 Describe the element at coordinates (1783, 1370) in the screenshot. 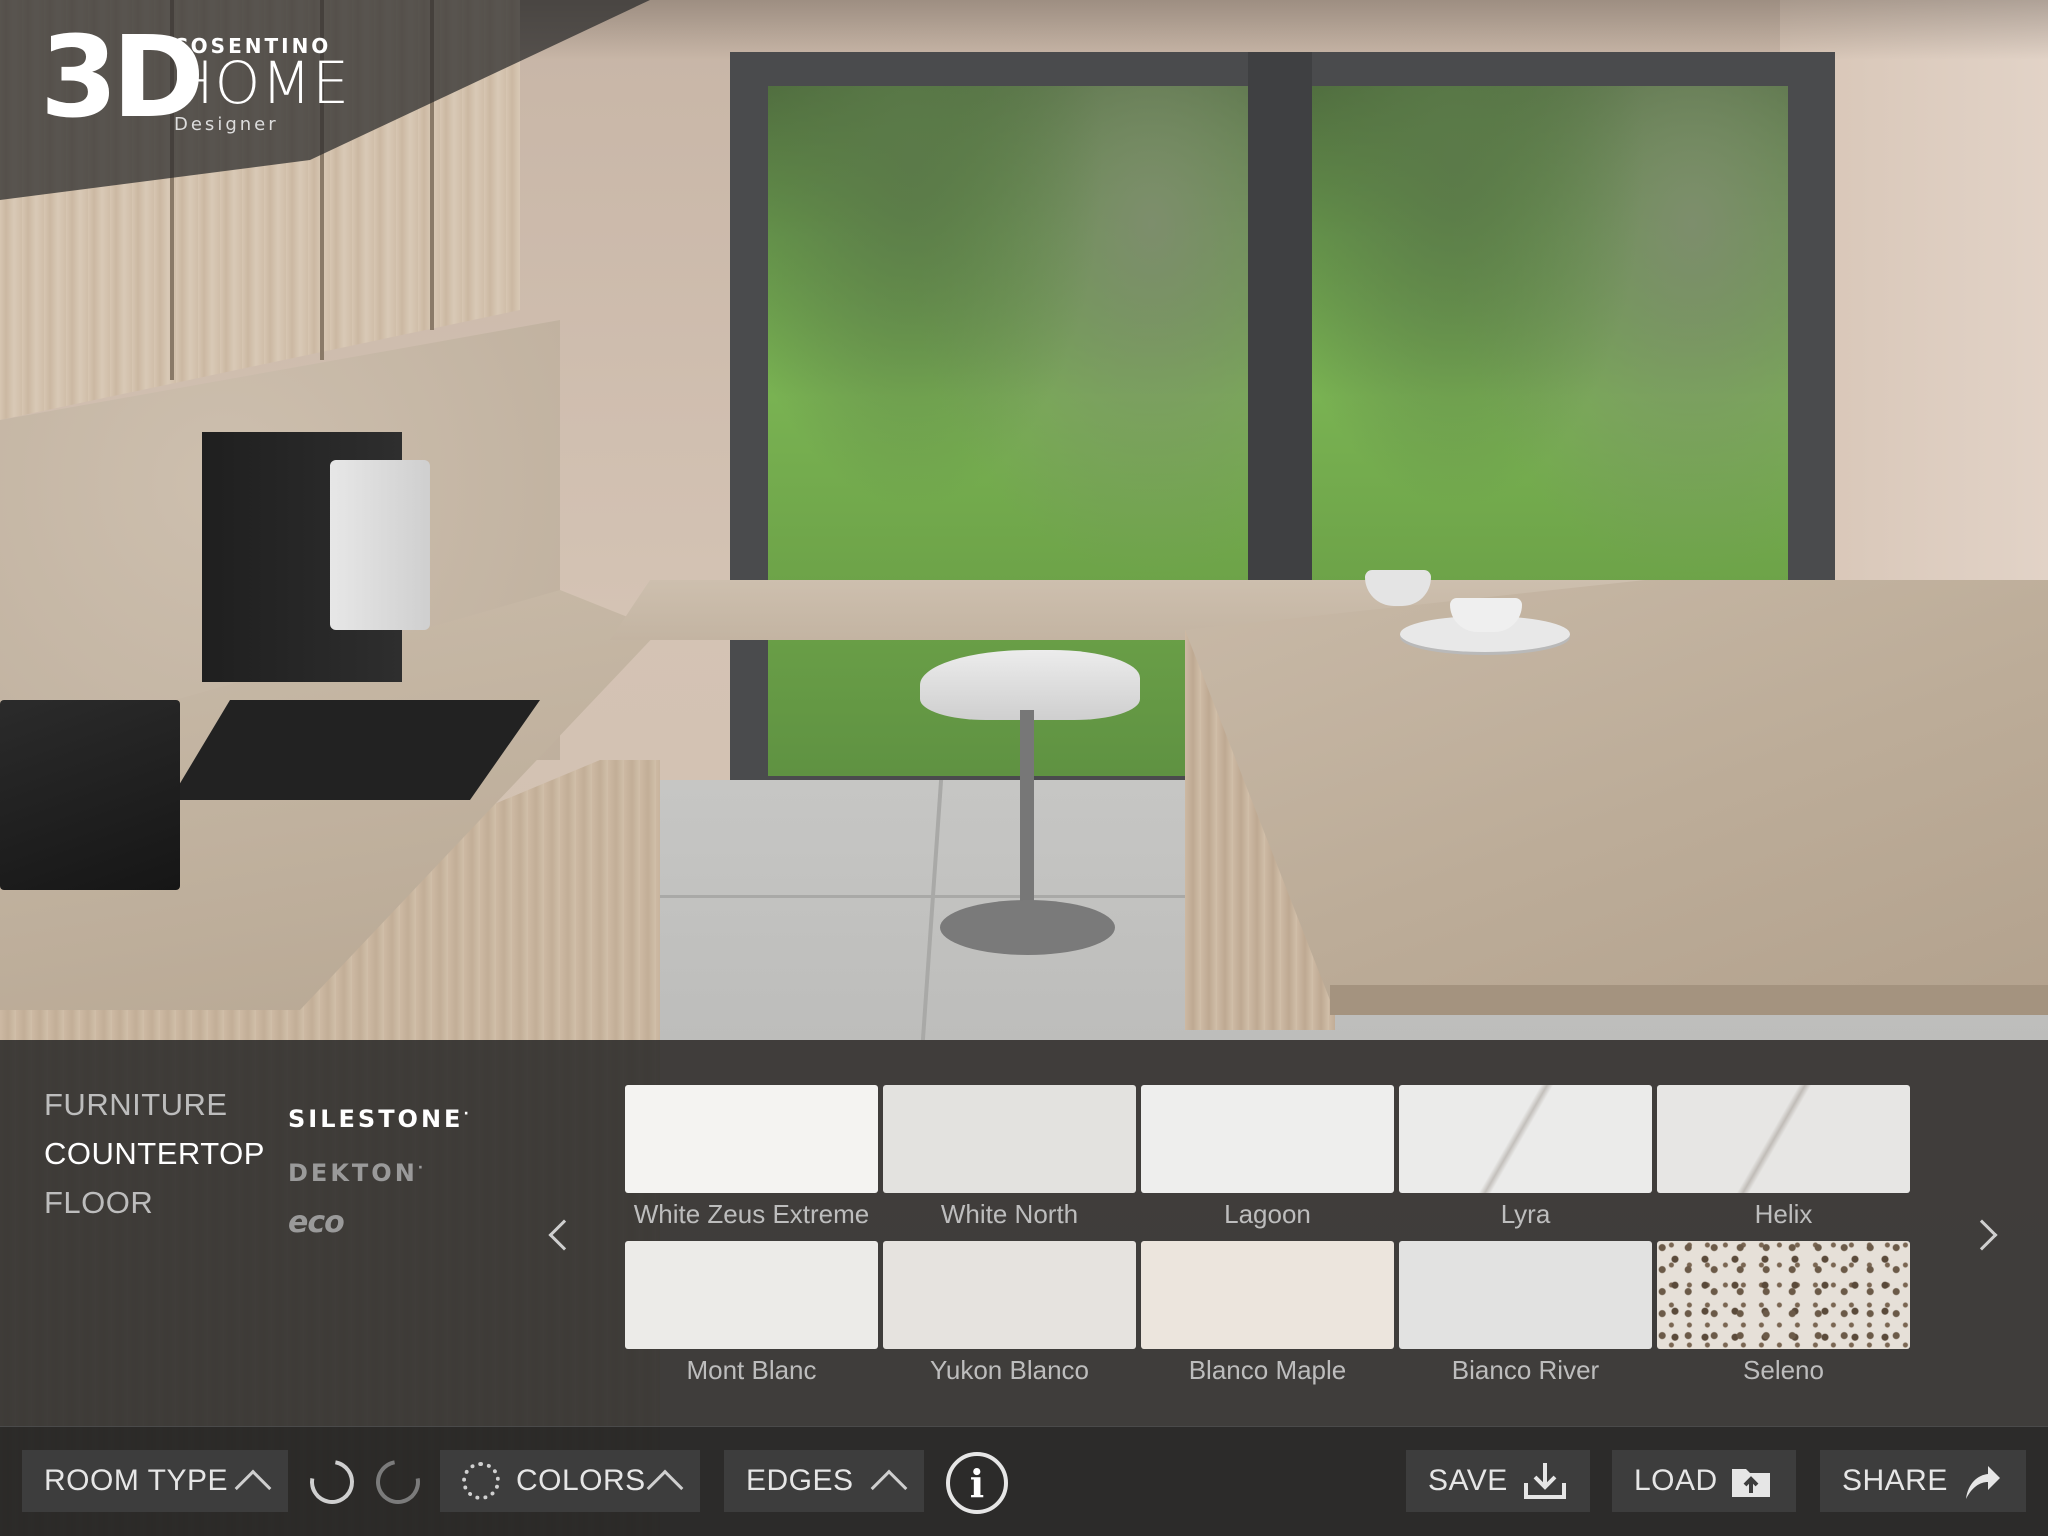

I see `material-name: Seleno` at that location.